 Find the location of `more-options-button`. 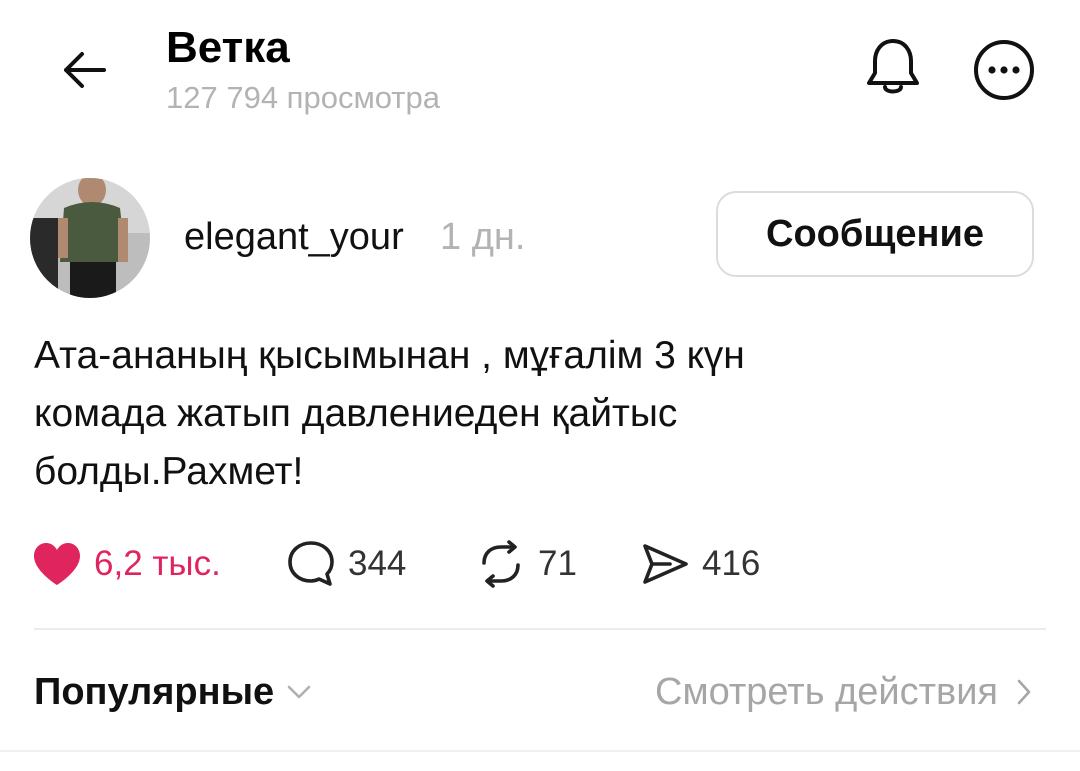

more-options-button is located at coordinates (1004, 72).